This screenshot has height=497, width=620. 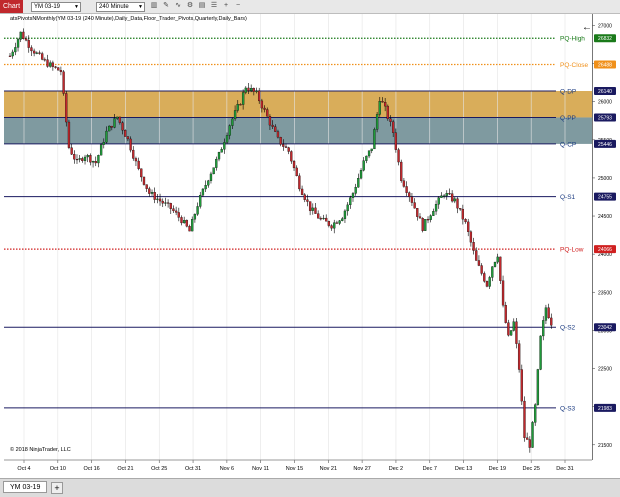 What do you see at coordinates (214, 6) in the screenshot?
I see `properties-icon: ☰` at bounding box center [214, 6].